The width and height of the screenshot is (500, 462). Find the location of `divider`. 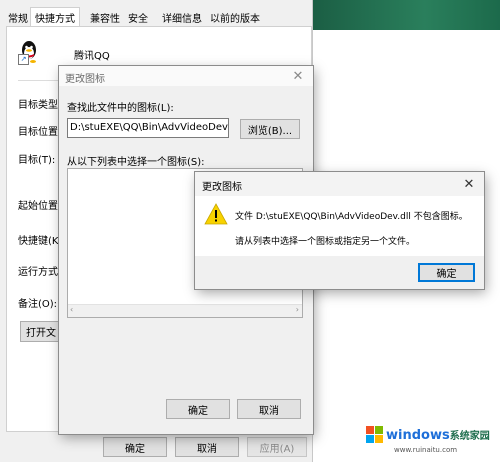

divider is located at coordinates (40, 80).